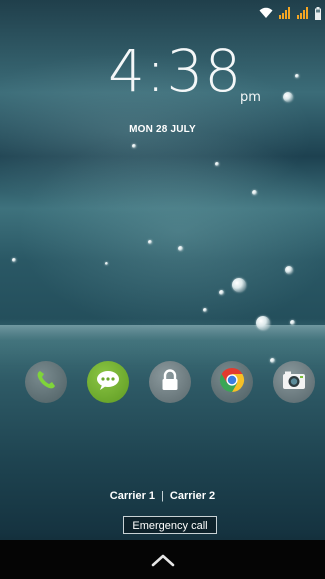  Describe the element at coordinates (175, 71) in the screenshot. I see `lock-clock-time: 4:38` at that location.